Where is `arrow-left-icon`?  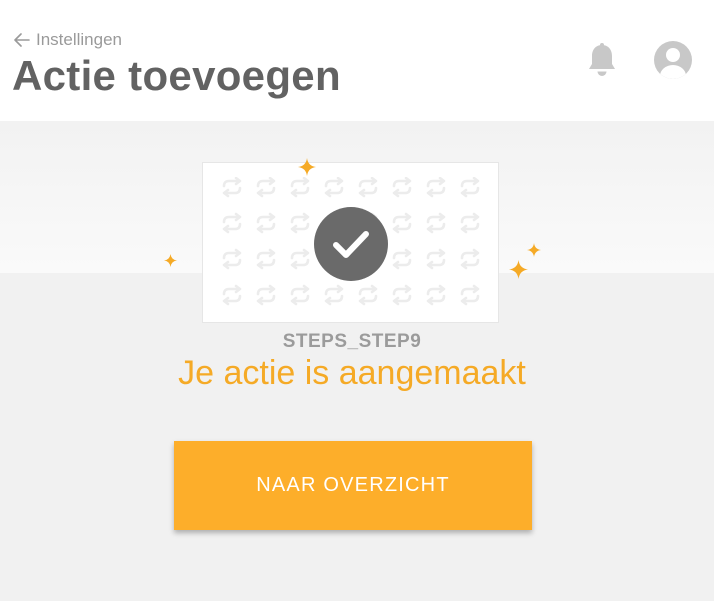 arrow-left-icon is located at coordinates (22, 40).